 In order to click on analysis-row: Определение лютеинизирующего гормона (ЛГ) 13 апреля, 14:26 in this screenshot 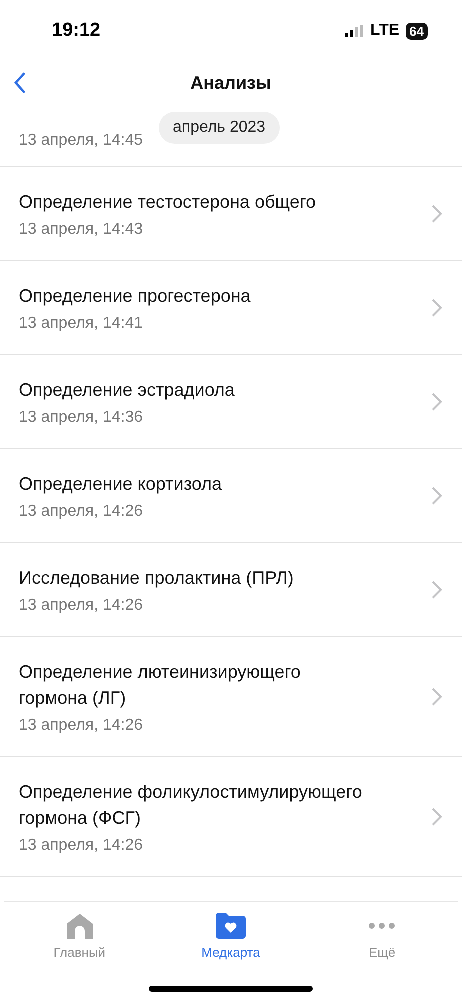, I will do `click(231, 697)`.